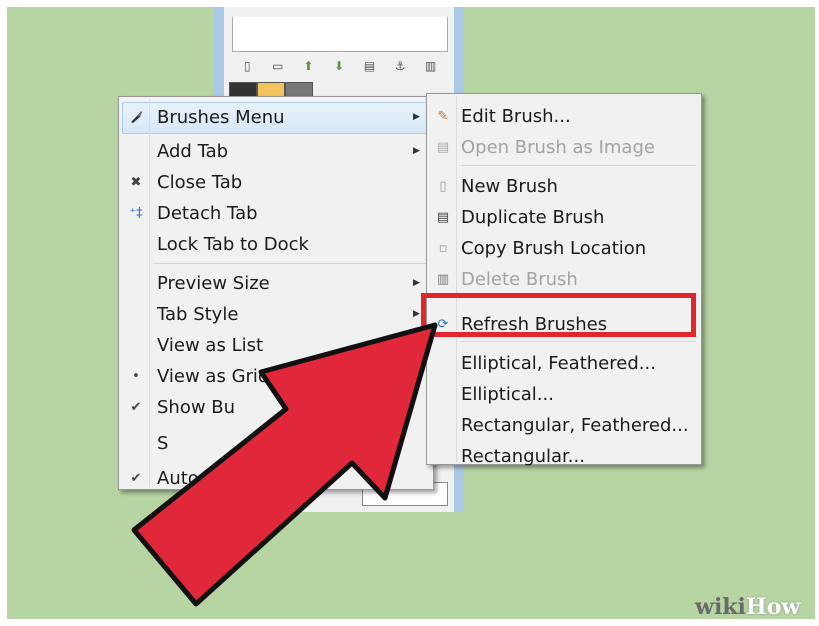 This screenshot has width=819, height=626. I want to click on wikihow-logo: wikiHow, so click(748, 606).